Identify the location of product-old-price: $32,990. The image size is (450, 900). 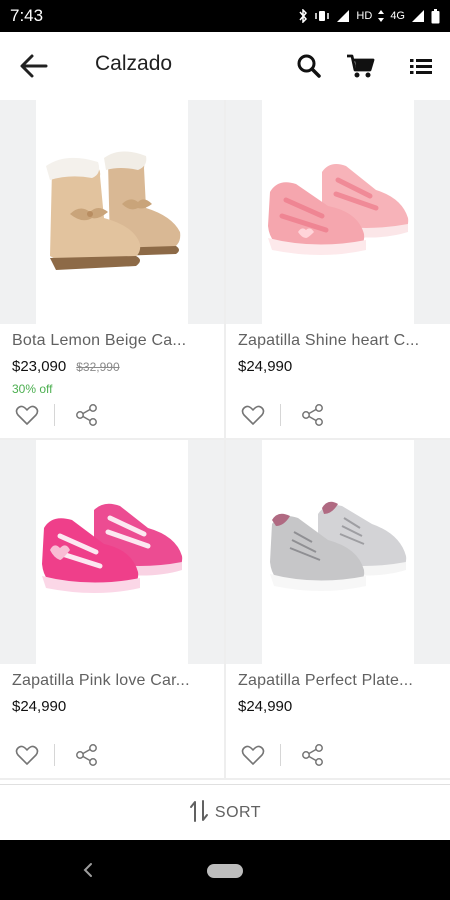
(98, 367).